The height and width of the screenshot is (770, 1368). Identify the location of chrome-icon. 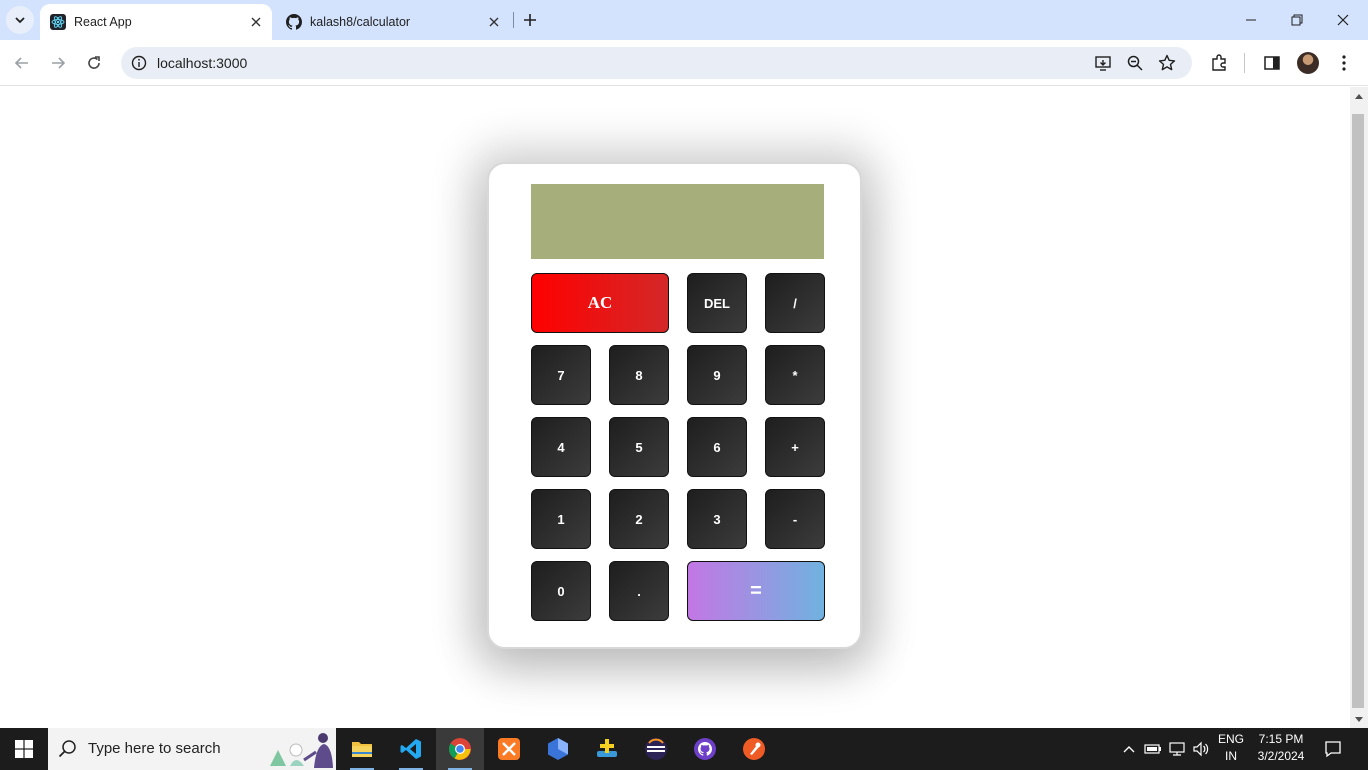
(460, 749).